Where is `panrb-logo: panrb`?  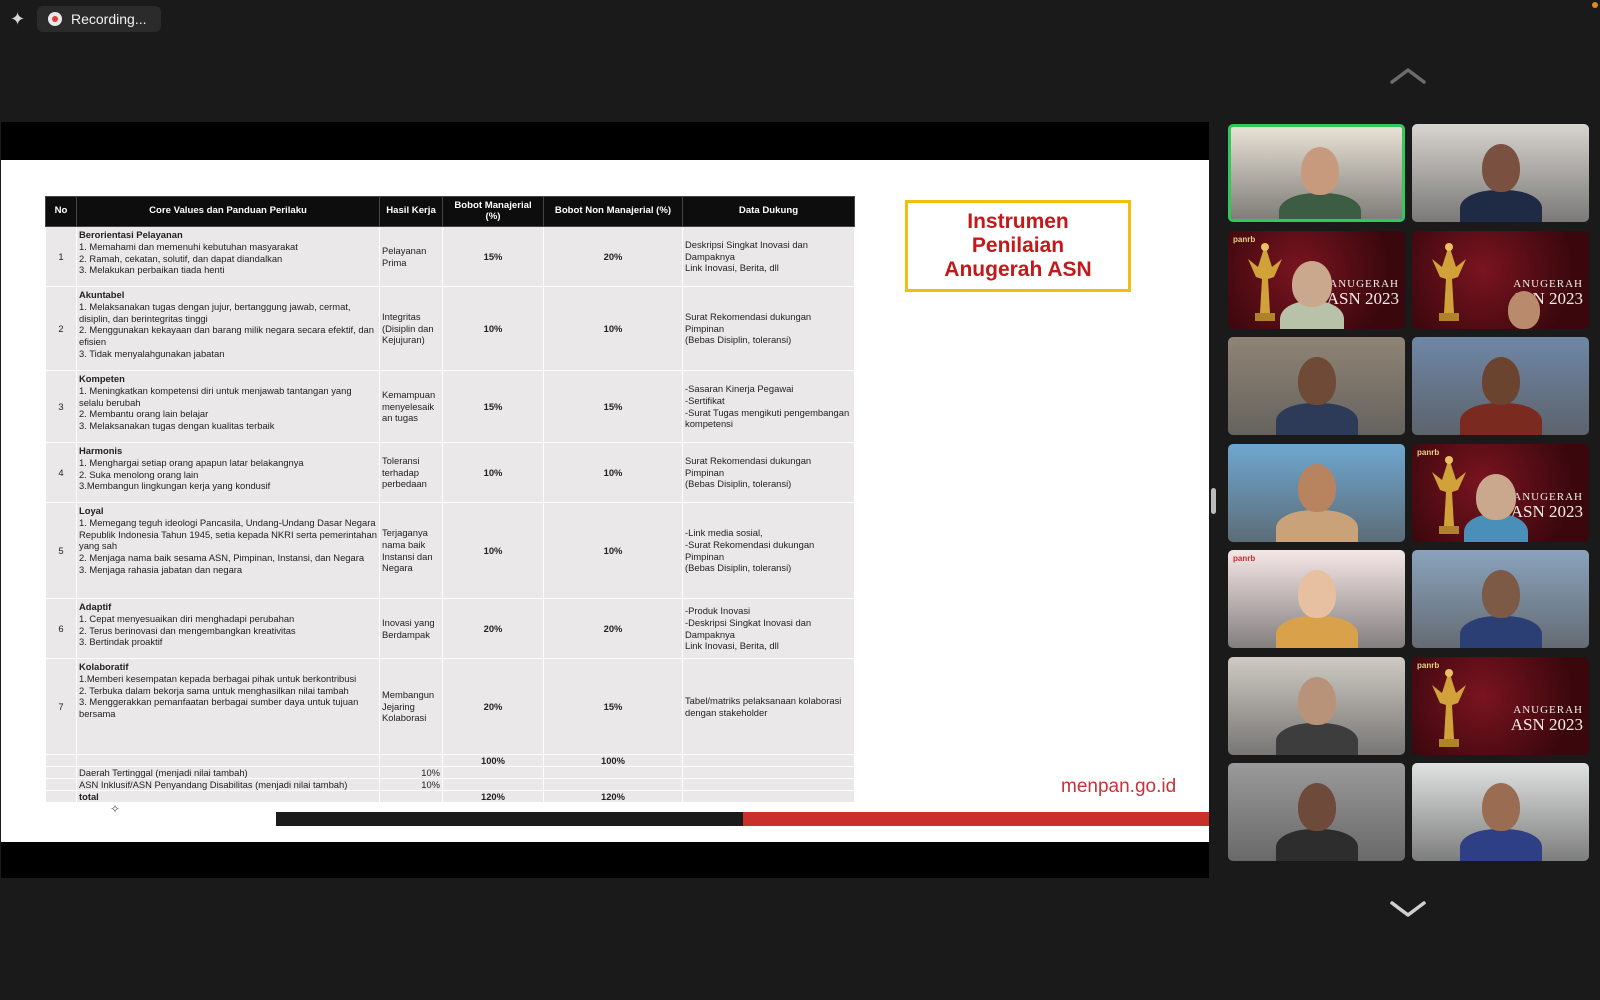
panrb-logo: panrb is located at coordinates (1244, 239).